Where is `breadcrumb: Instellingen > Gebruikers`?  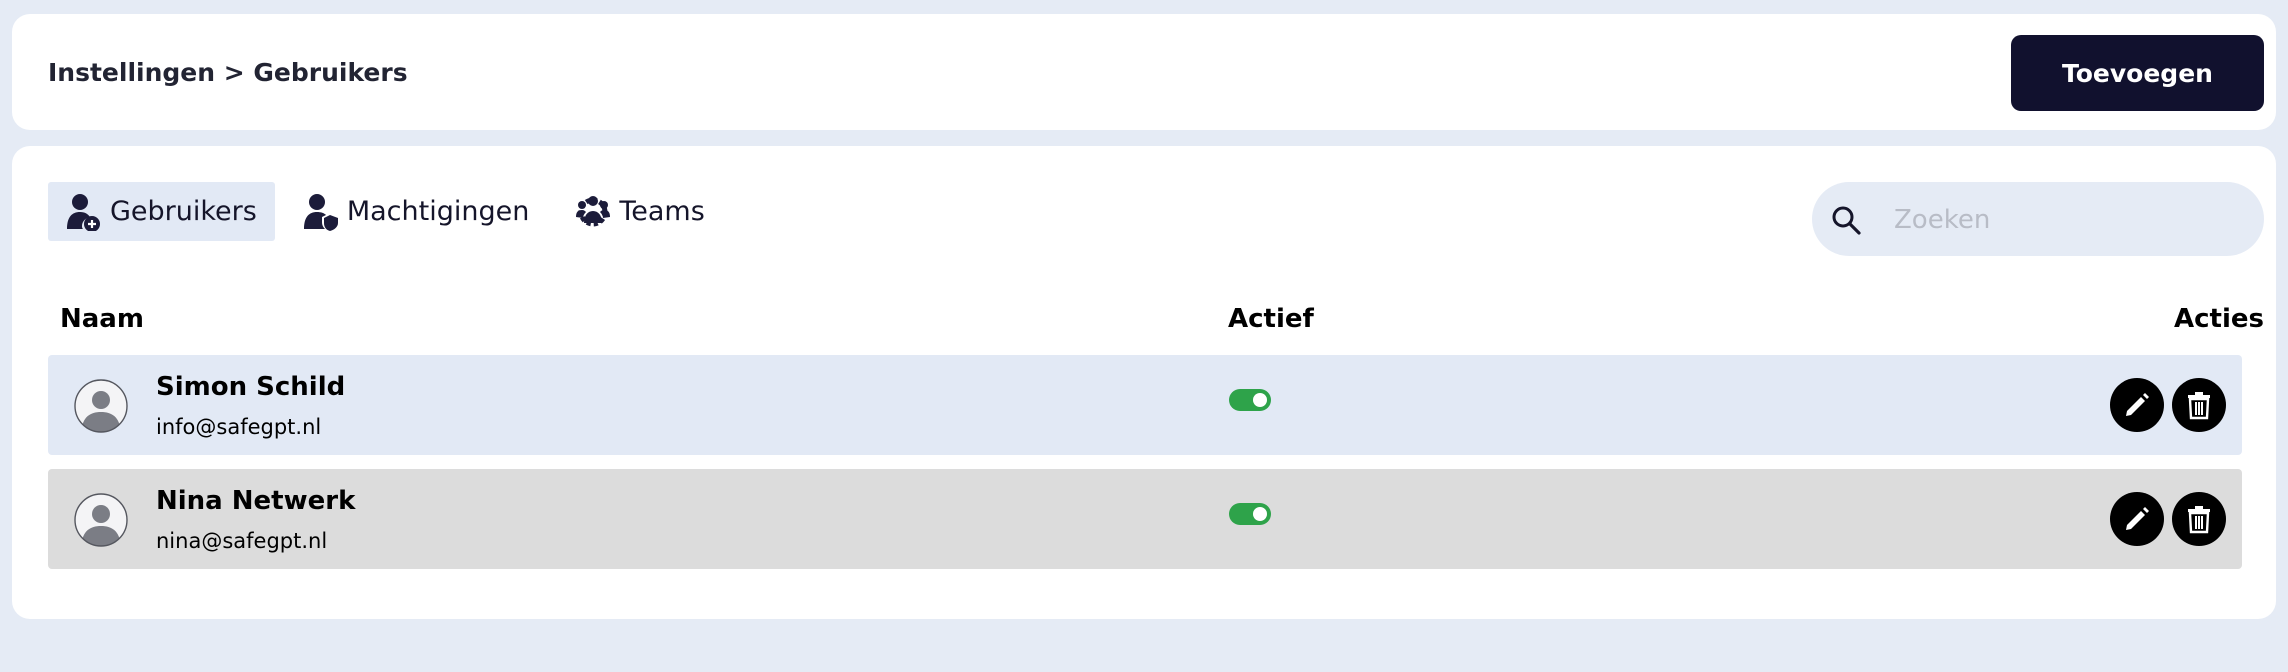
breadcrumb: Instellingen > Gebruikers is located at coordinates (228, 72).